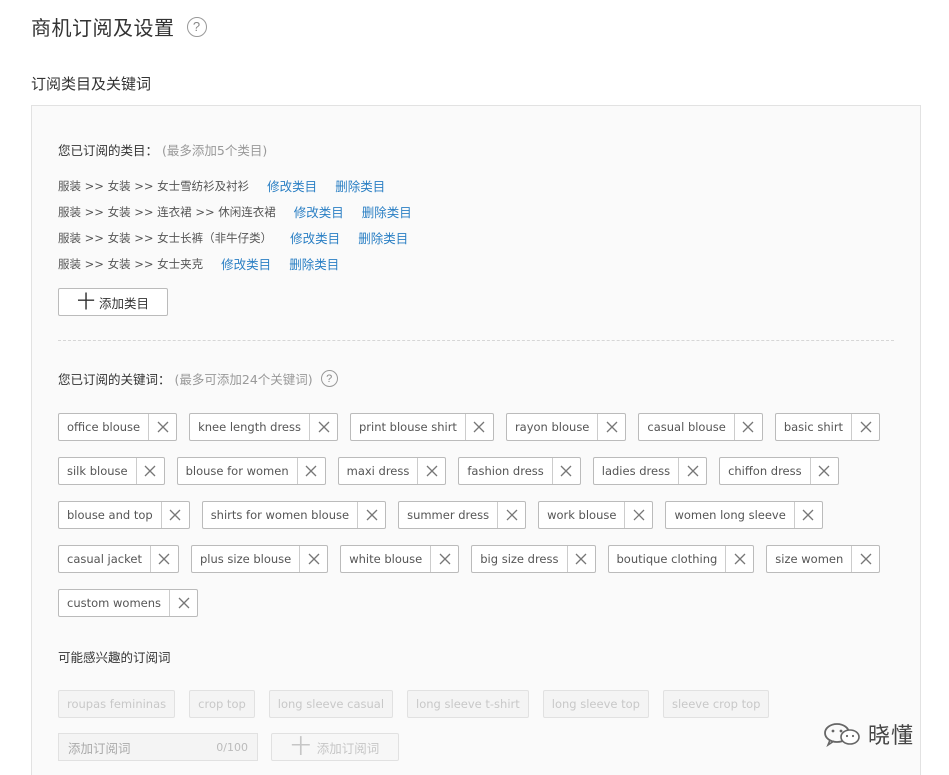 The height and width of the screenshot is (775, 949). Describe the element at coordinates (348, 748) in the screenshot. I see `add-keyword-button-label: 添加订阅词` at that location.